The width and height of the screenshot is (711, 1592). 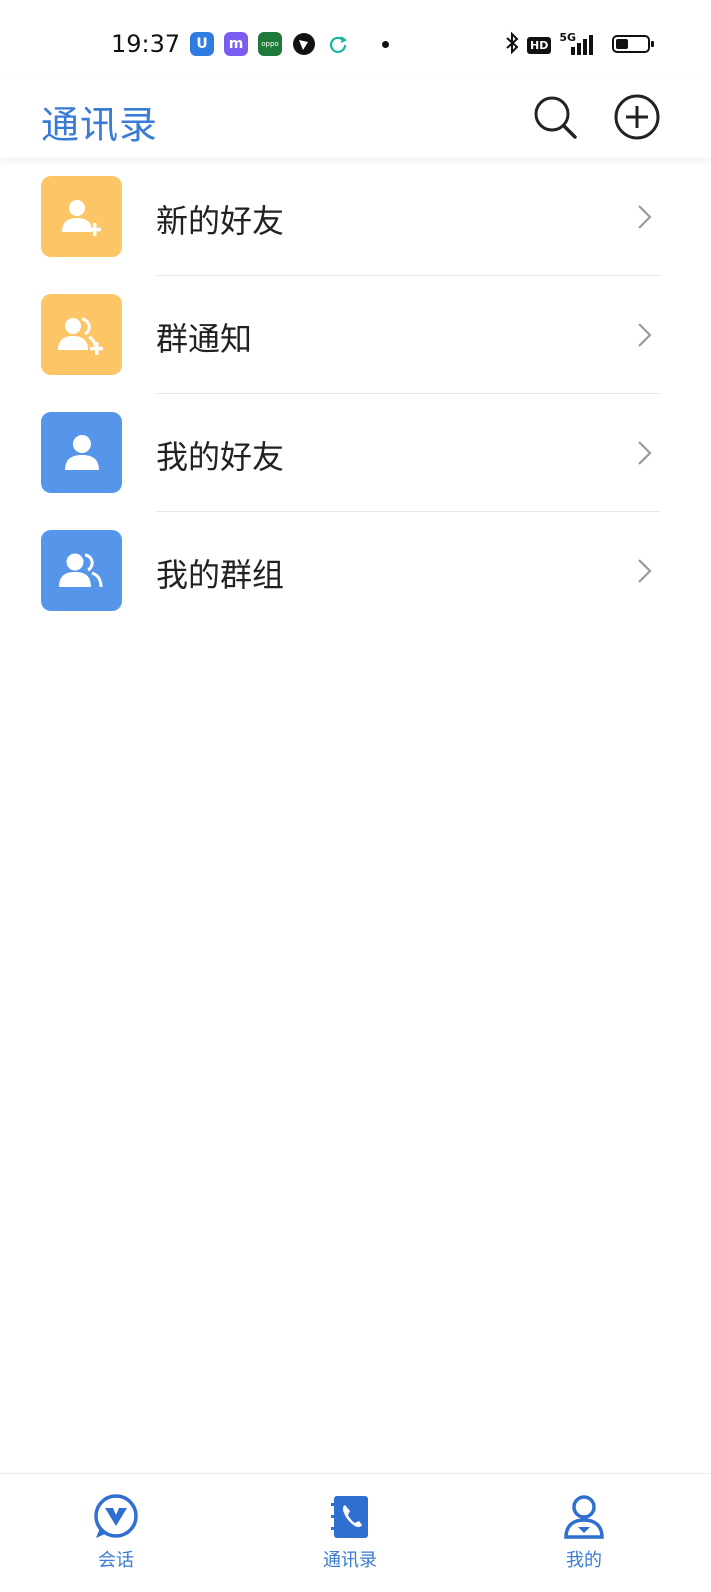 What do you see at coordinates (81, 216) in the screenshot?
I see `user-add-icon` at bounding box center [81, 216].